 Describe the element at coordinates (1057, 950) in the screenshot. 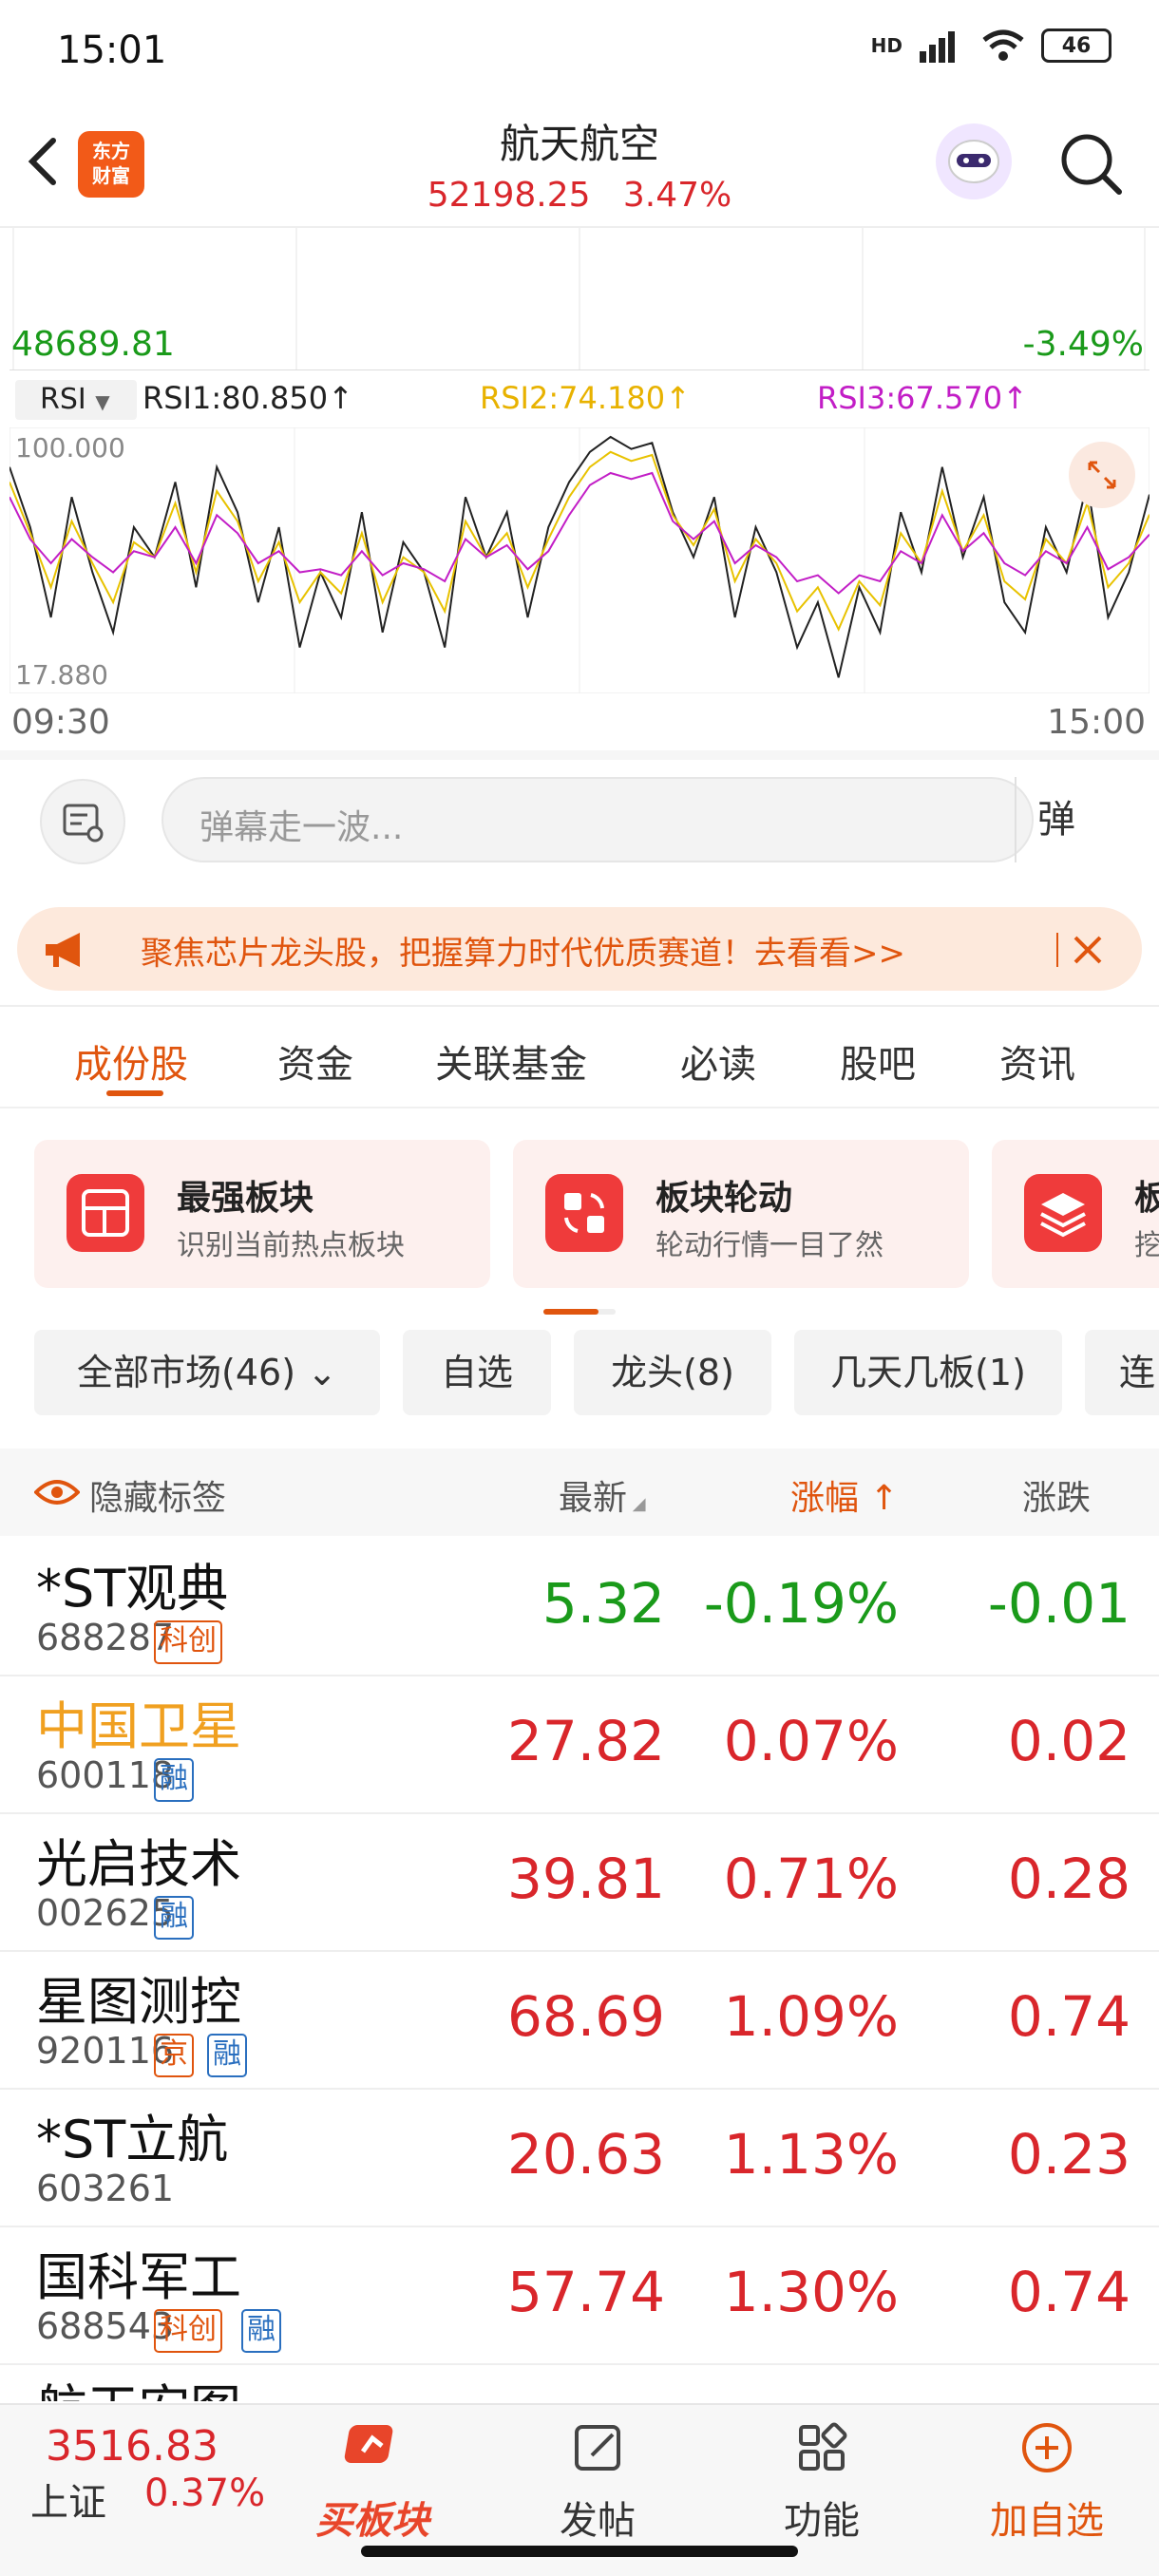

I see `banner-divider` at that location.